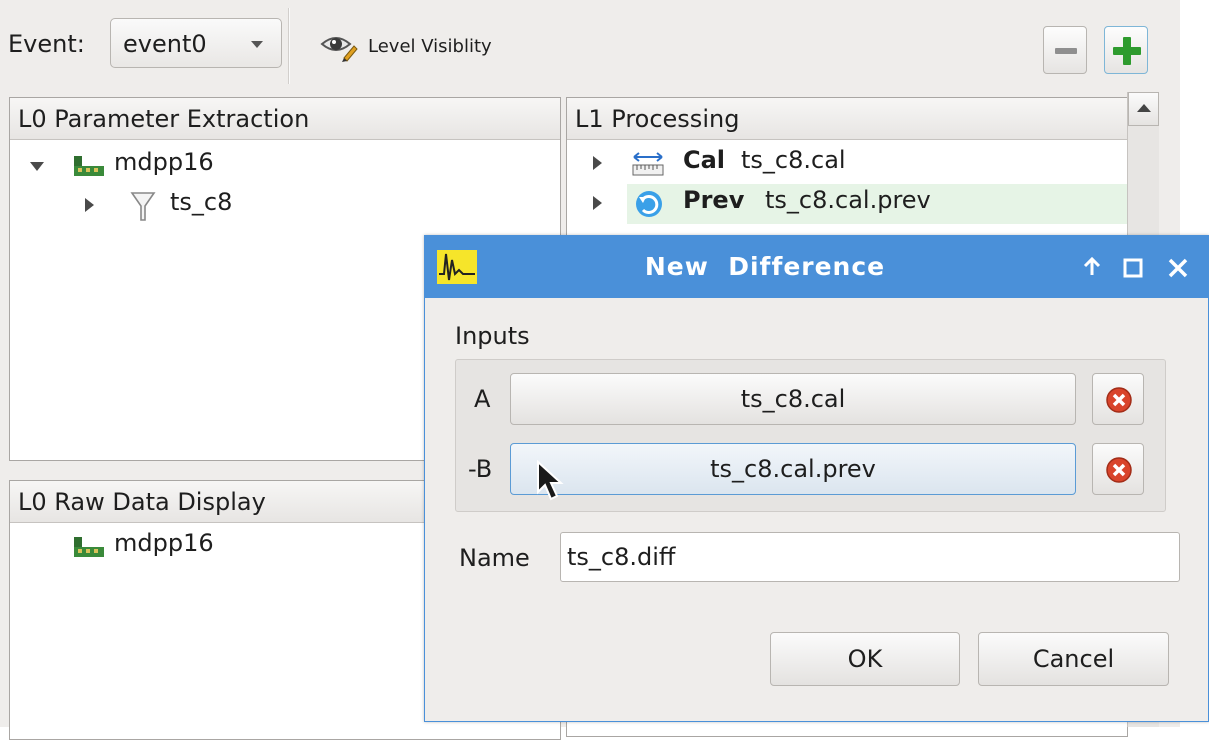  I want to click on level-visibility-button: Level Visiblity, so click(428, 46).